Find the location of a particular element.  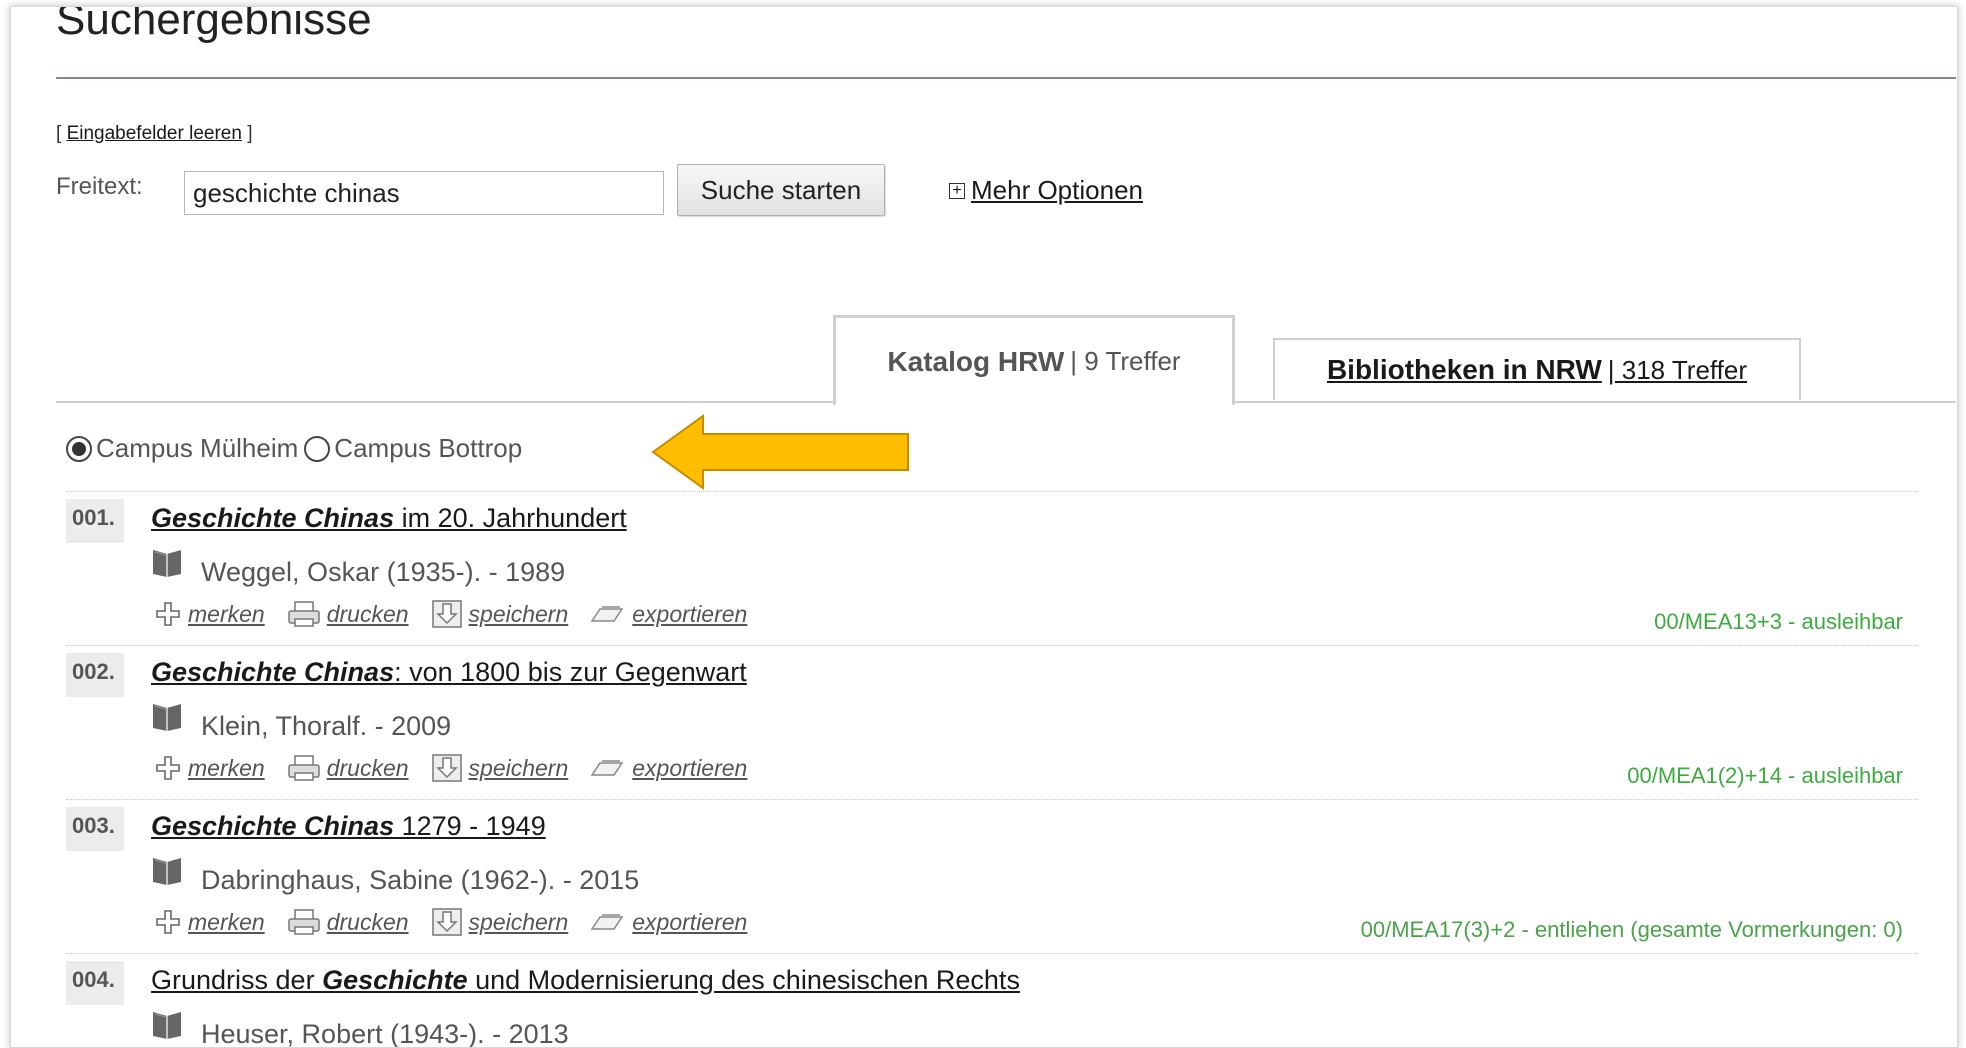

availability-status: 00/MEA13+3 - ausleihbar is located at coordinates (1778, 621).